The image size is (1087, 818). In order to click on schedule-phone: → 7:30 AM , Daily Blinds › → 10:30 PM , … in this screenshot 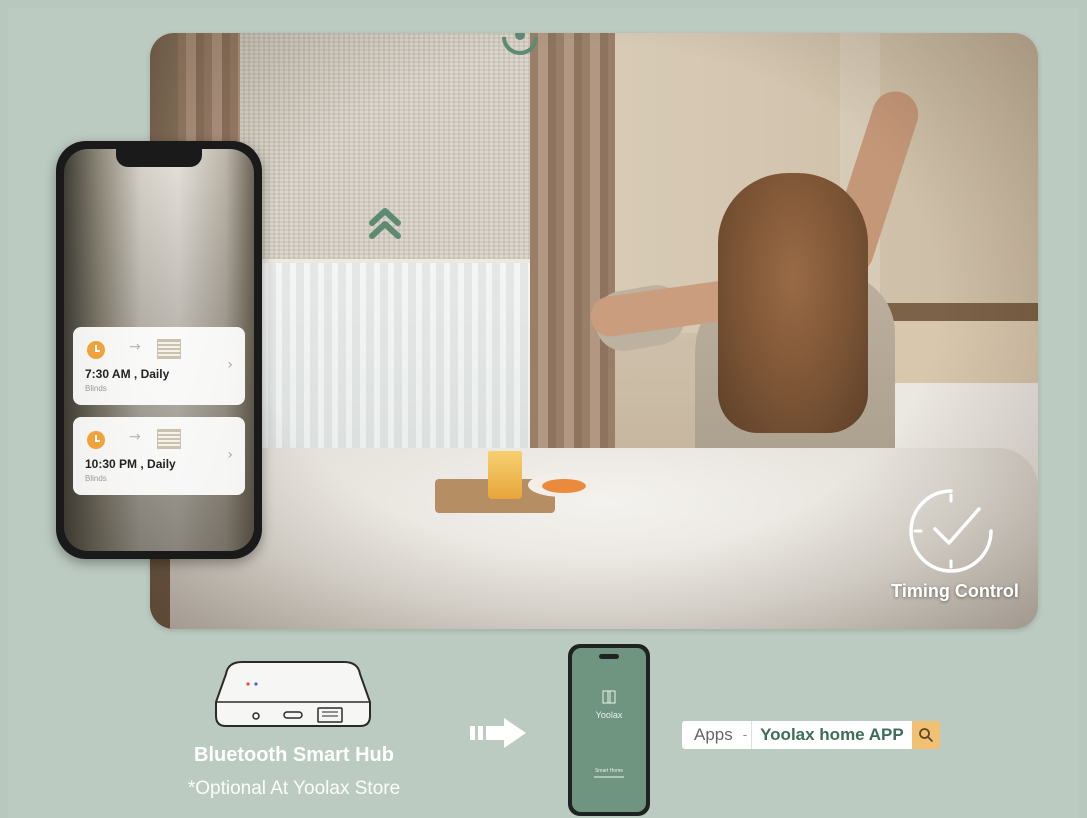, I will do `click(159, 350)`.